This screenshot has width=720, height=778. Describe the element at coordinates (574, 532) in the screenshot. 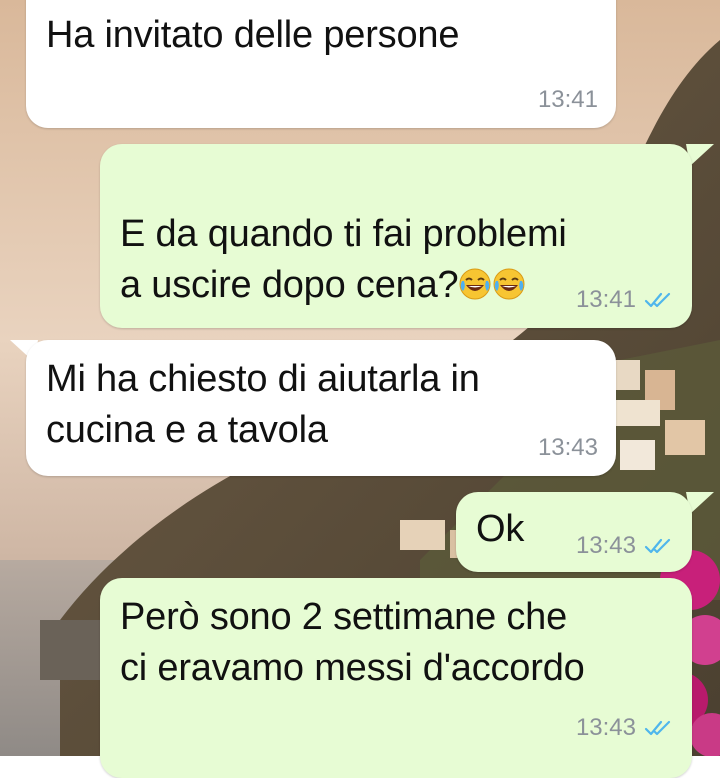

I see `message-bubble-outgoing: Ok 13:43` at that location.